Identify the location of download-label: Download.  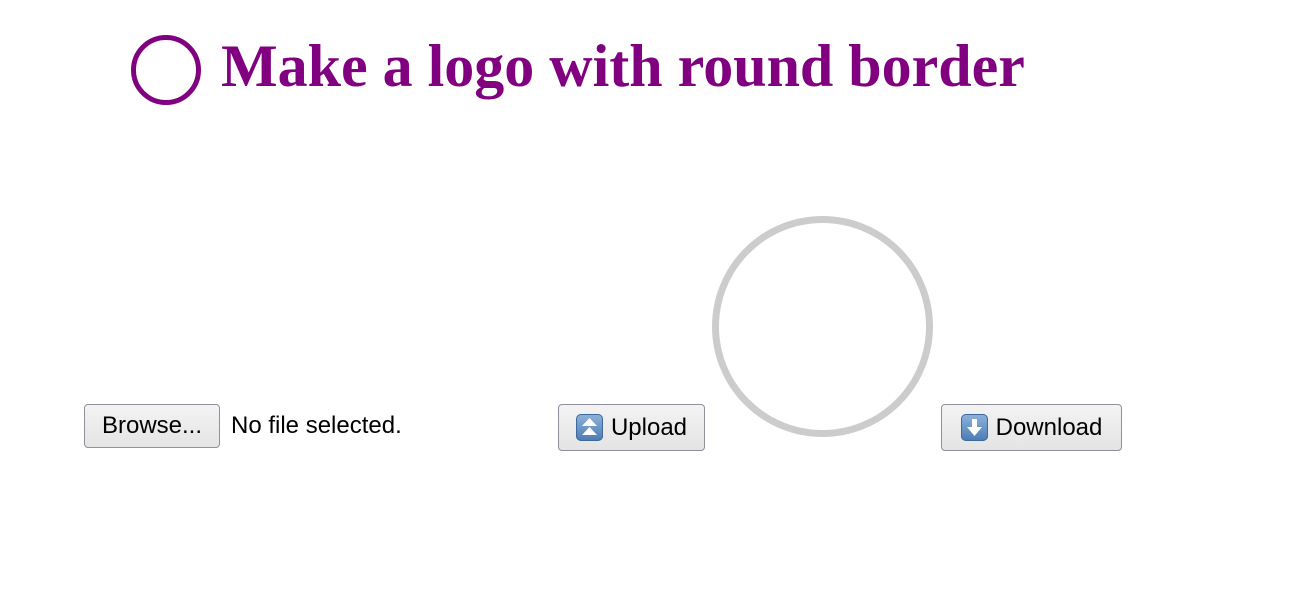
(1049, 427).